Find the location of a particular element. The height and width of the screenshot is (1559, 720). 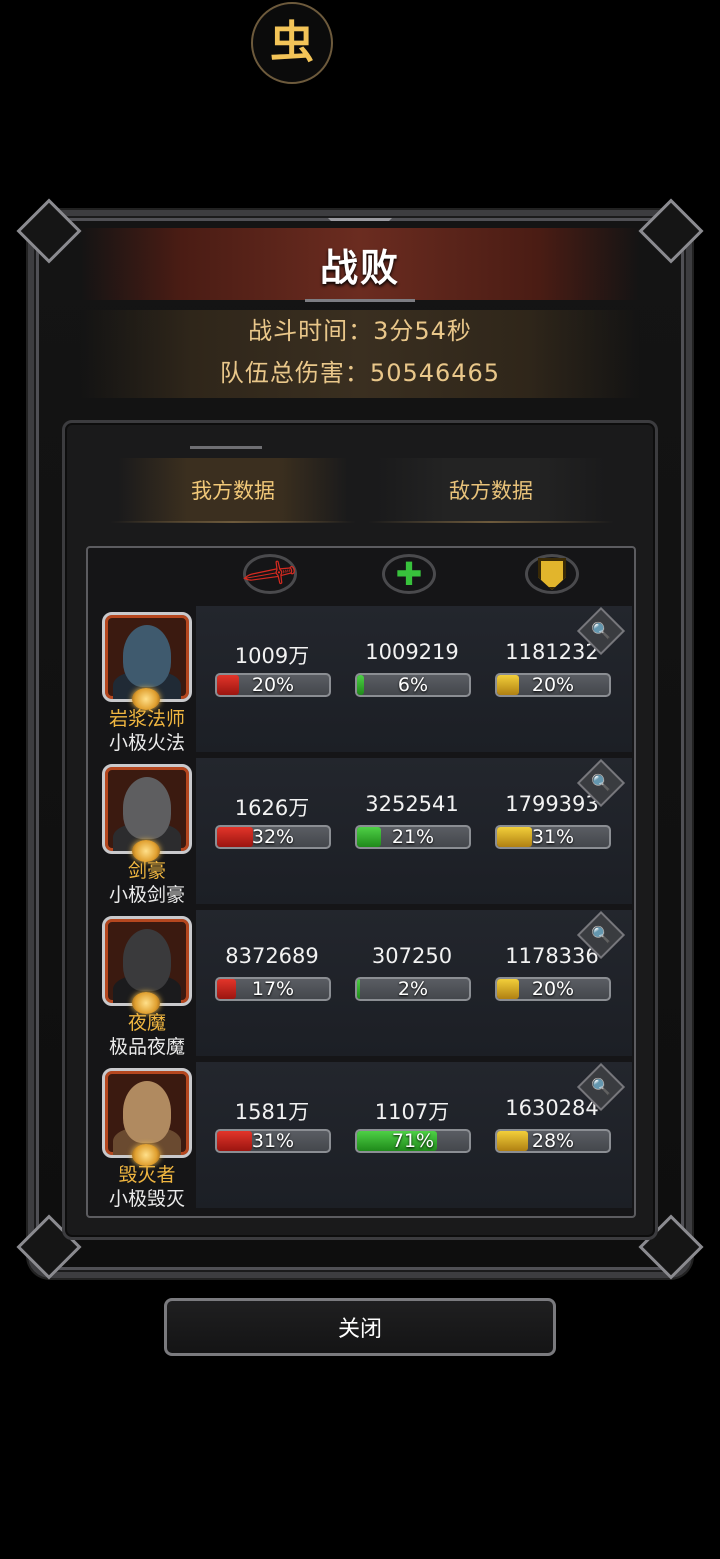

hero-damage-percent: 31% is located at coordinates (273, 1141).